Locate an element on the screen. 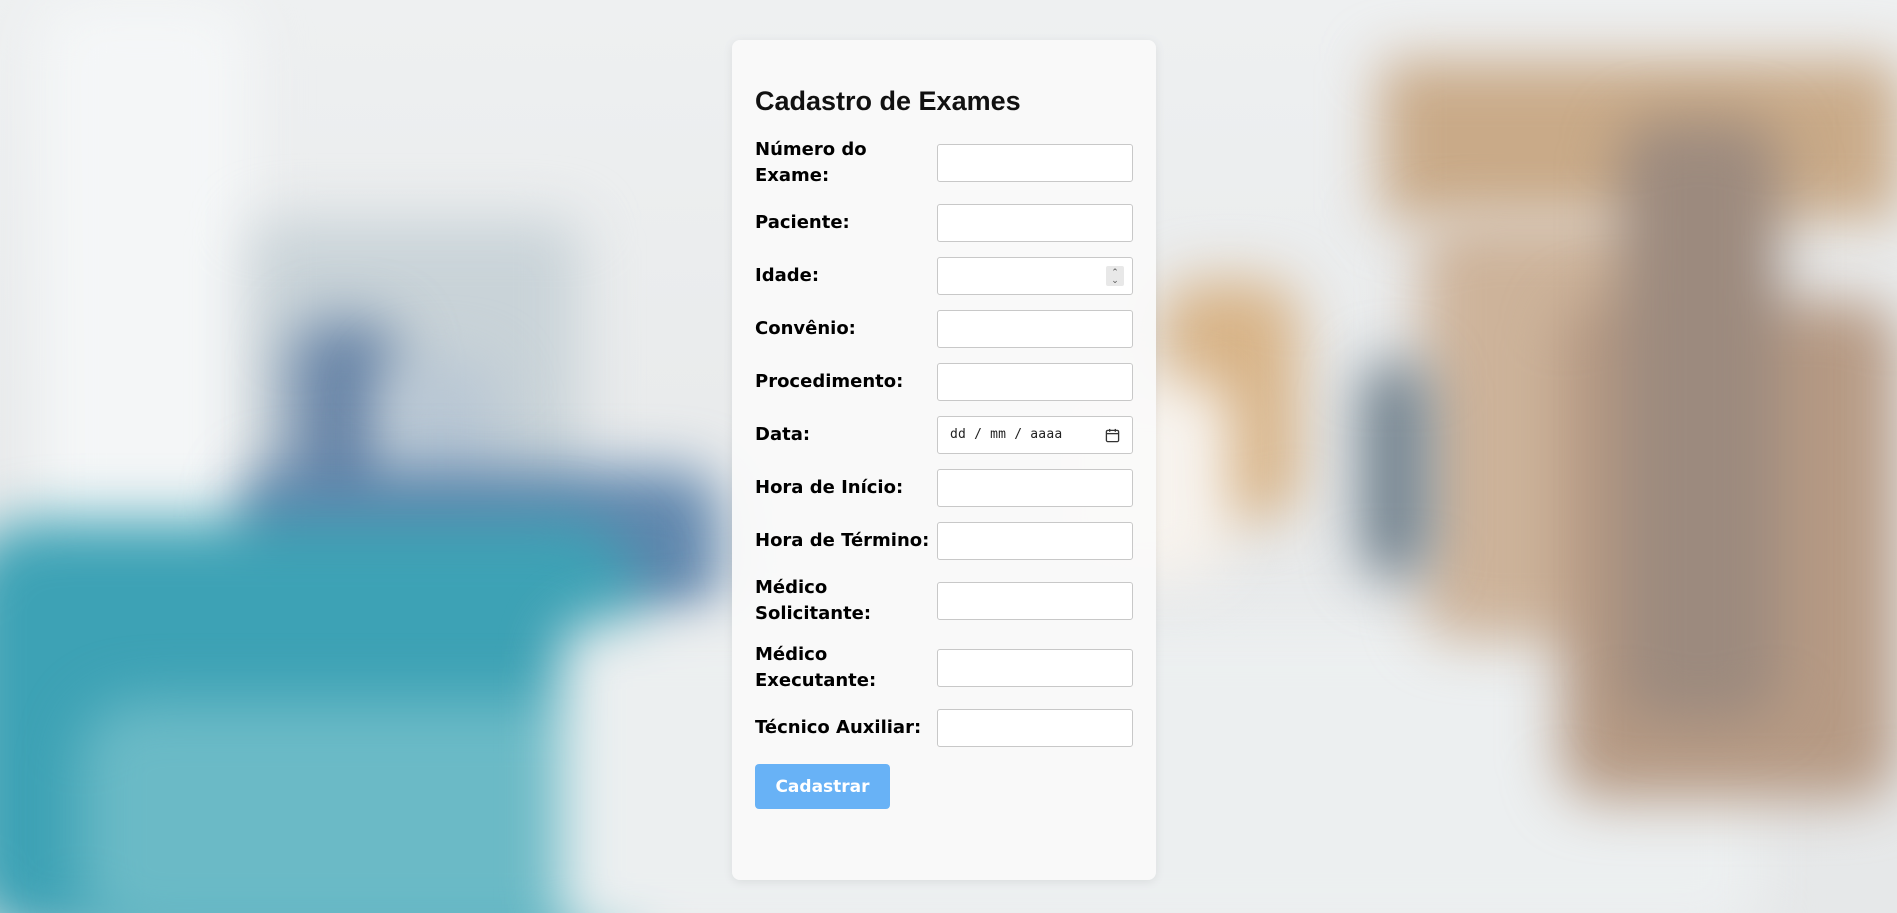  paciente-input is located at coordinates (1035, 223).